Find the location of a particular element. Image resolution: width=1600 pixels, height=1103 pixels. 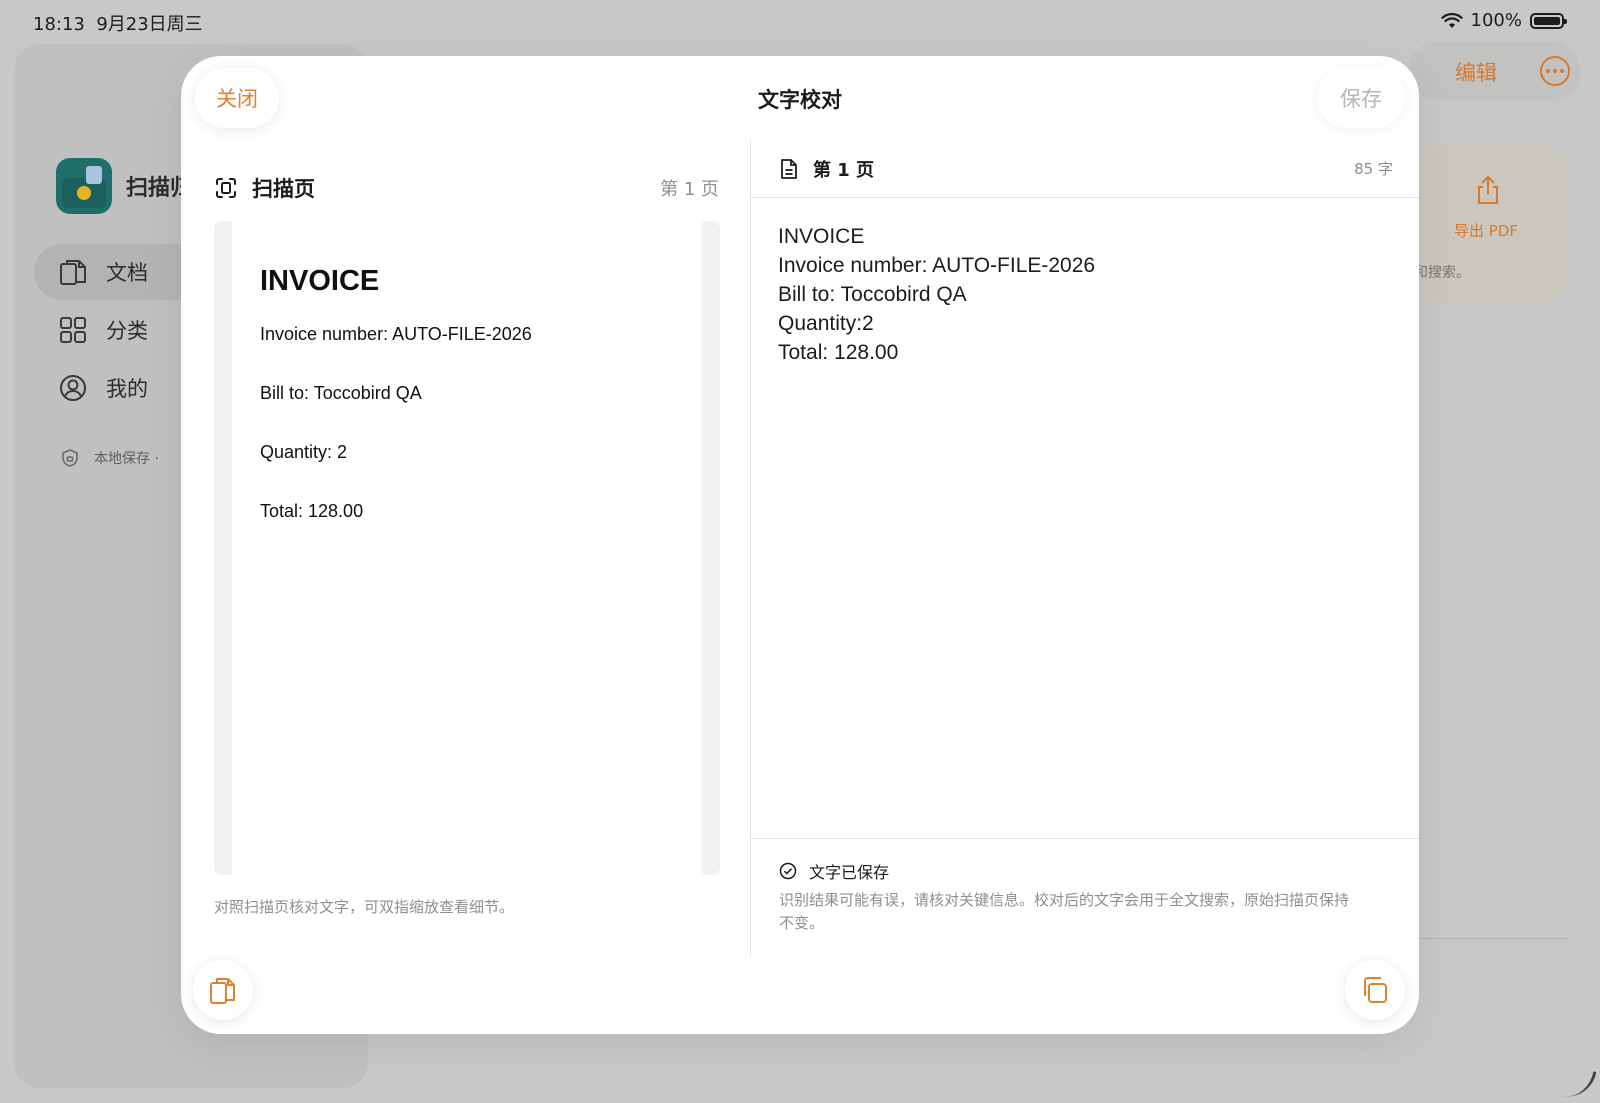

divider is located at coordinates (1491, 938).